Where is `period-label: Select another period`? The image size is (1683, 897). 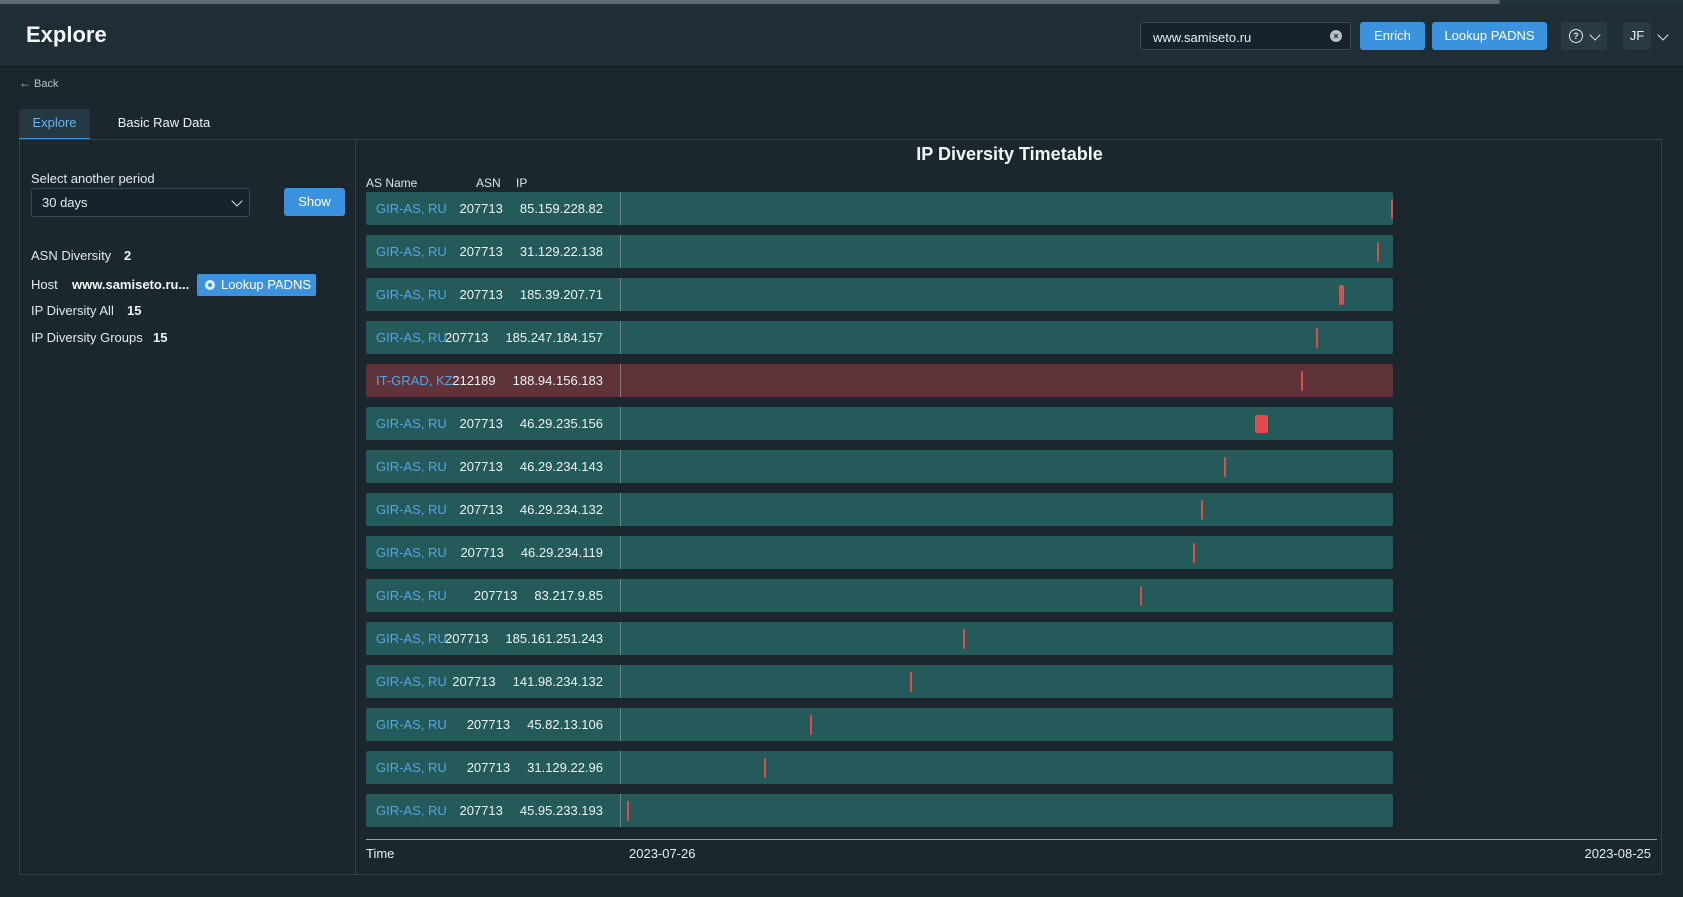
period-label: Select another period is located at coordinates (93, 178).